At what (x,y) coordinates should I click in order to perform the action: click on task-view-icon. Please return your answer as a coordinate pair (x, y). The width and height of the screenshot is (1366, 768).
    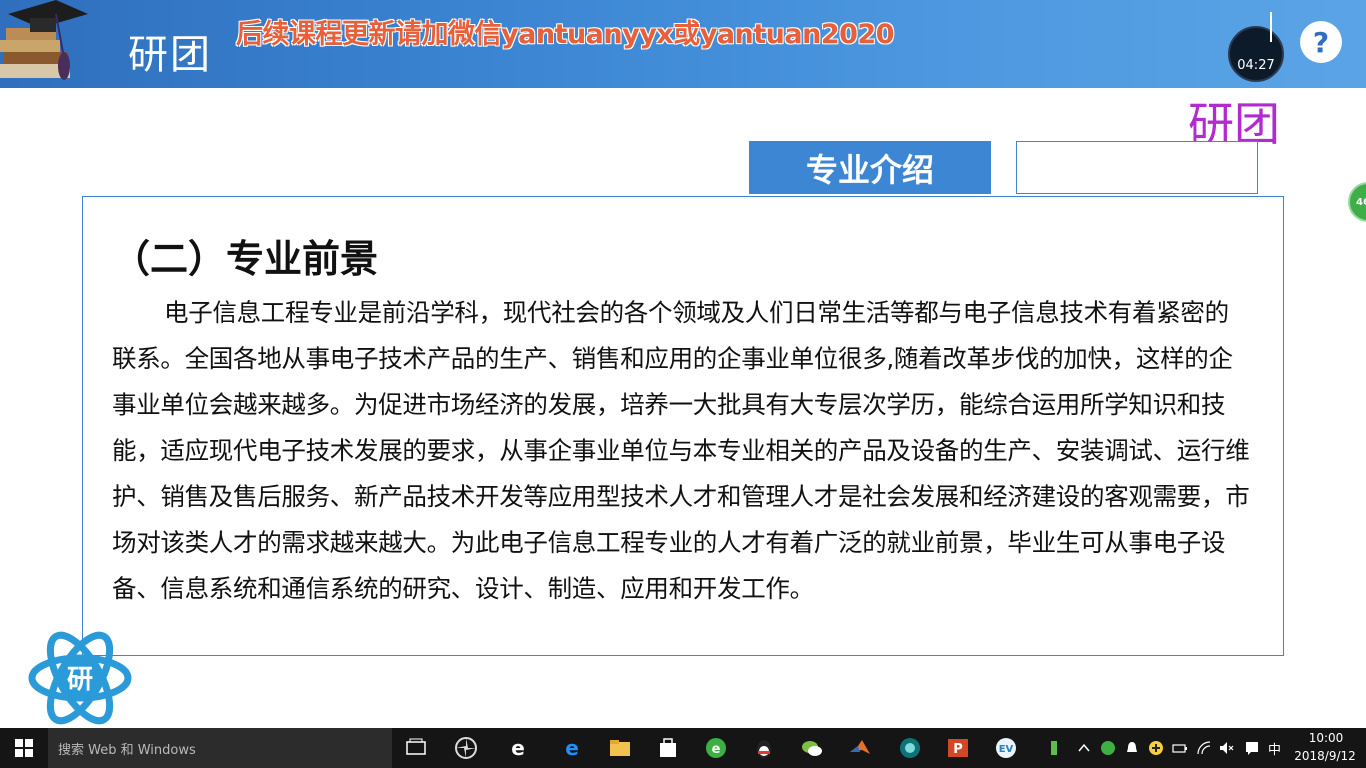
    Looking at the image, I should click on (416, 748).